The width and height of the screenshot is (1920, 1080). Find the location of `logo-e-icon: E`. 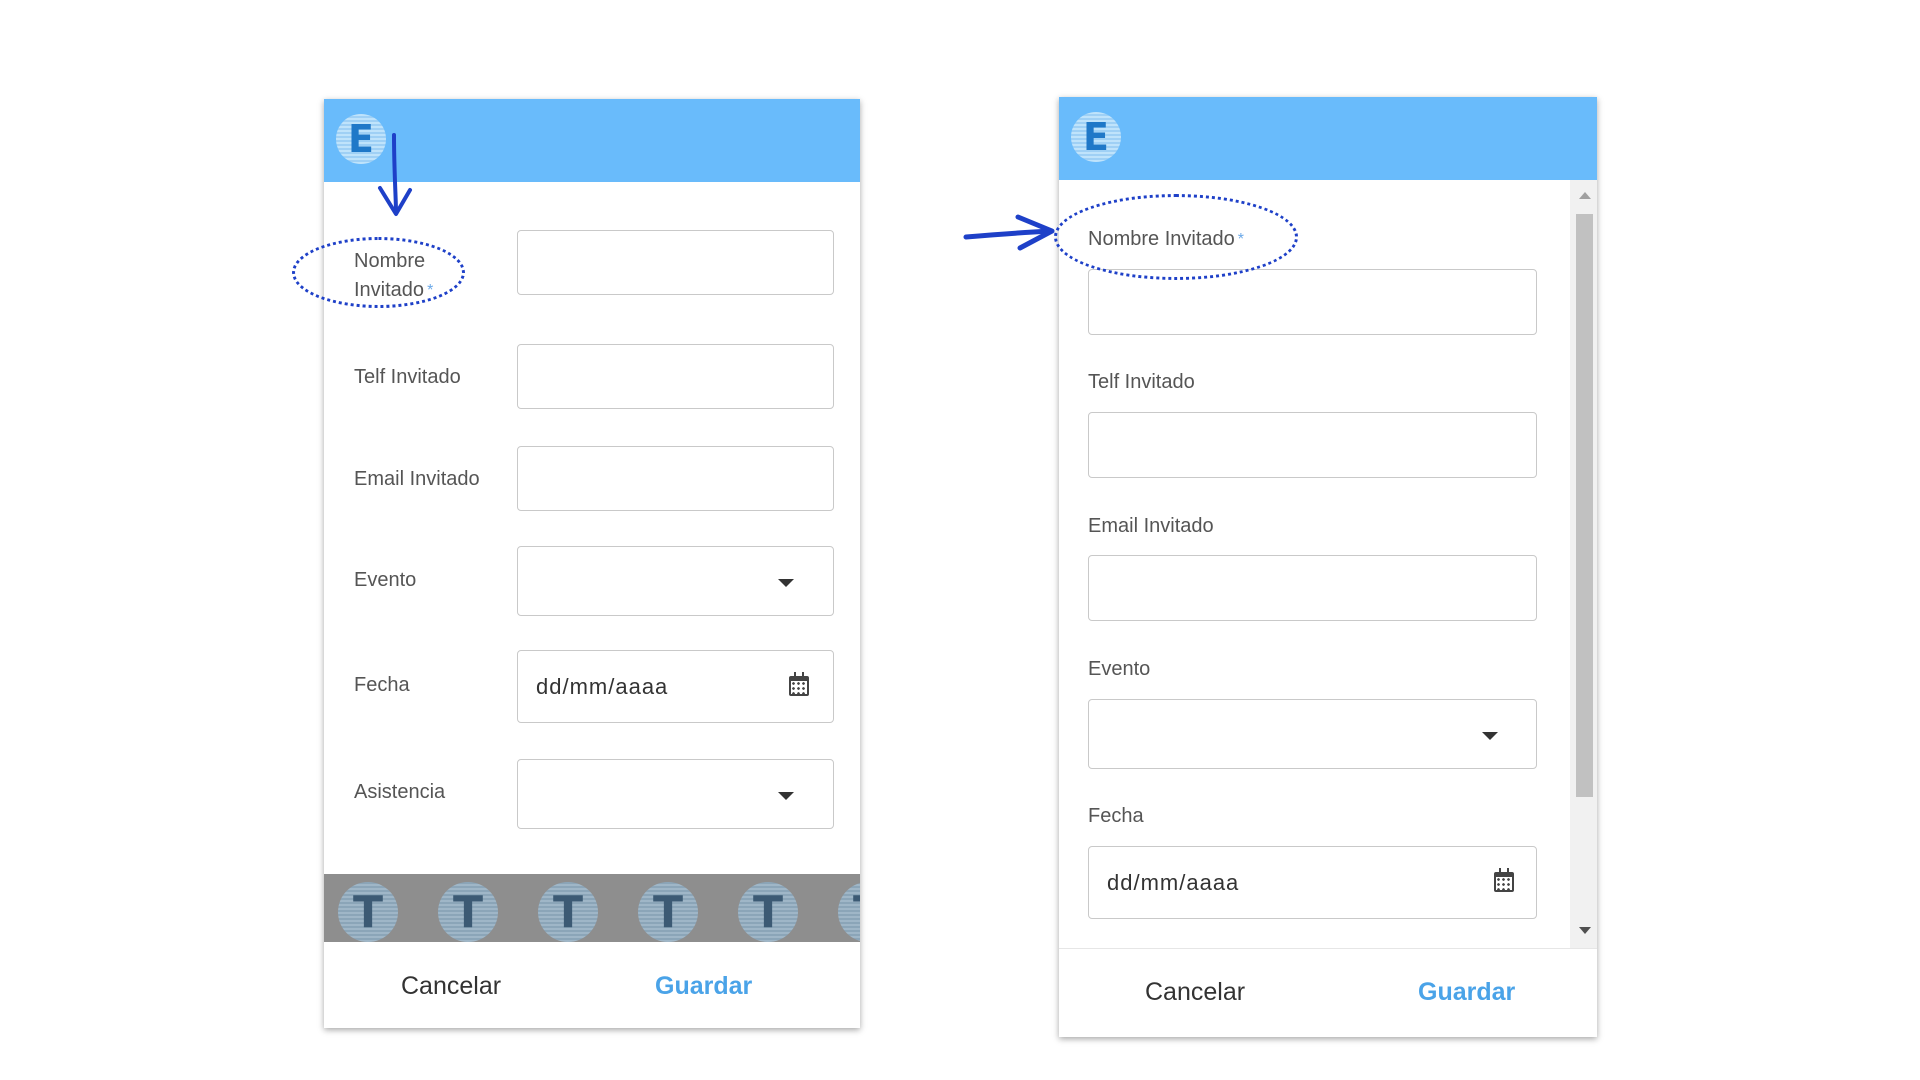

logo-e-icon: E is located at coordinates (1096, 137).